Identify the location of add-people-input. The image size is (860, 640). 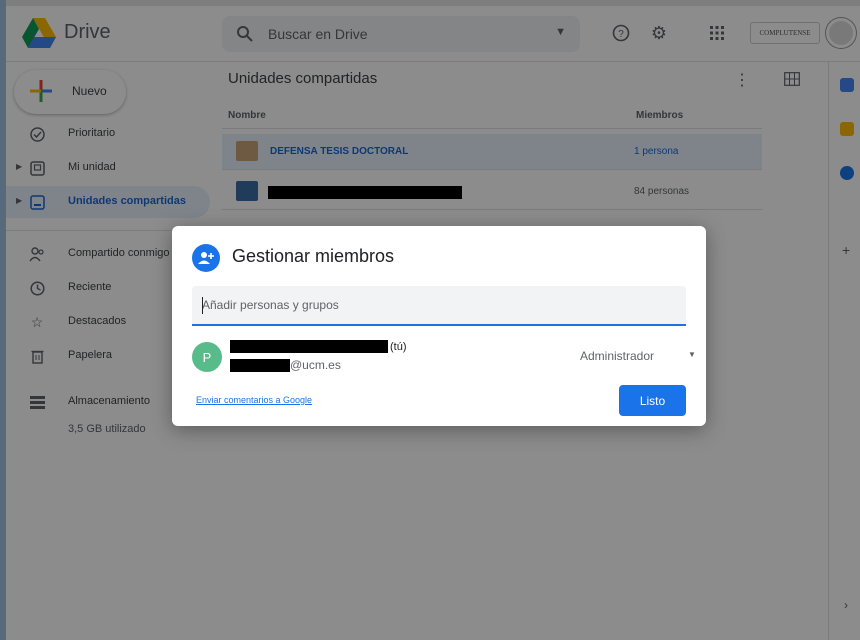
(439, 305).